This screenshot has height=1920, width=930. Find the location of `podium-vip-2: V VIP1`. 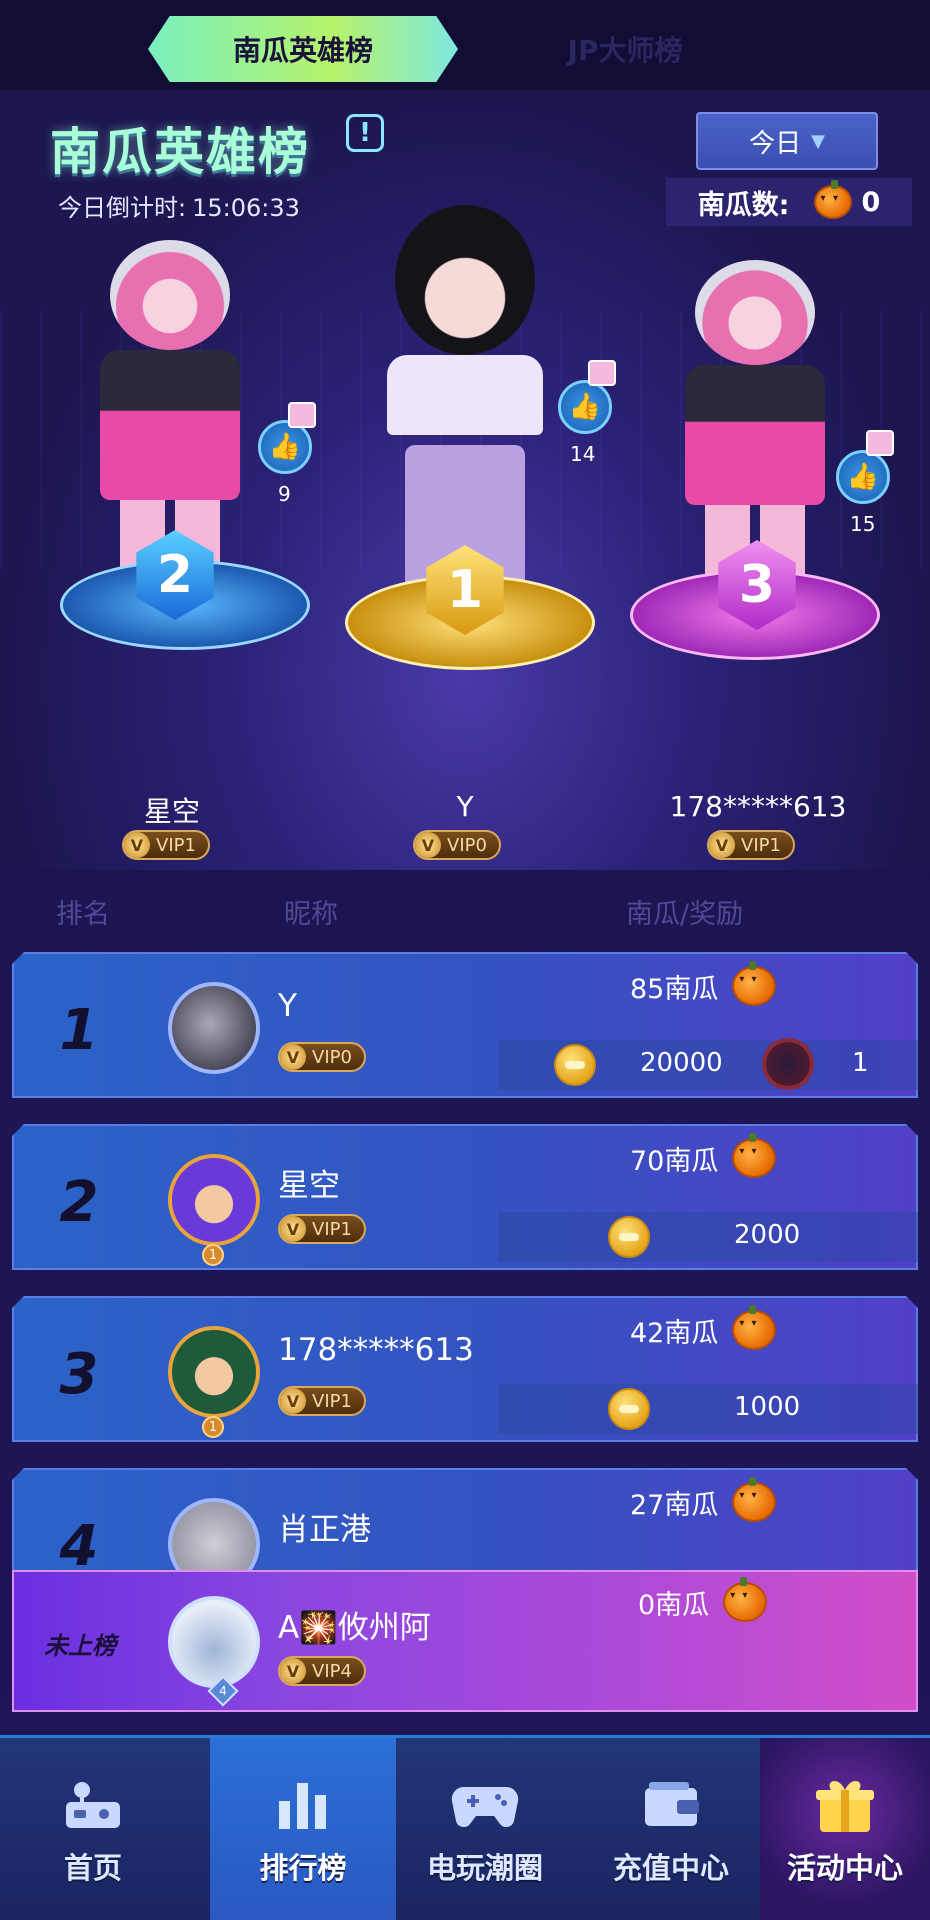

podium-vip-2: V VIP1 is located at coordinates (166, 845).